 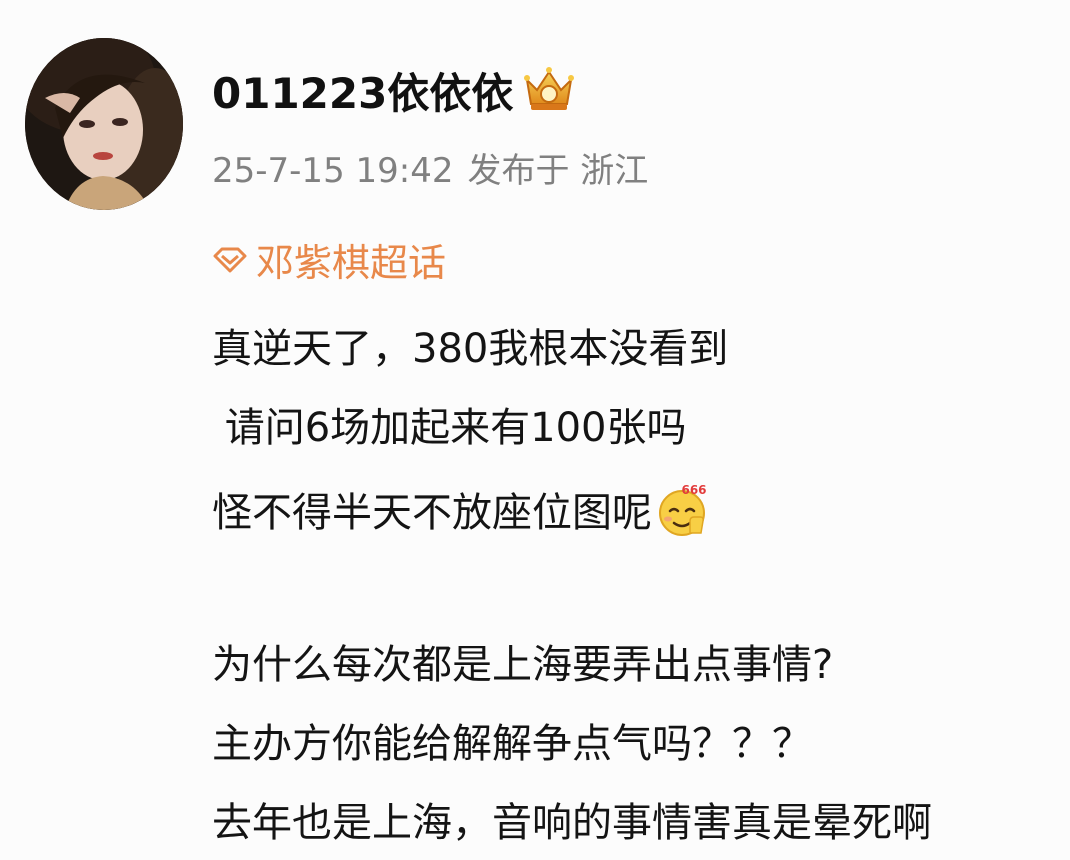 I want to click on username-text: 011223依依依, so click(x=362, y=90).